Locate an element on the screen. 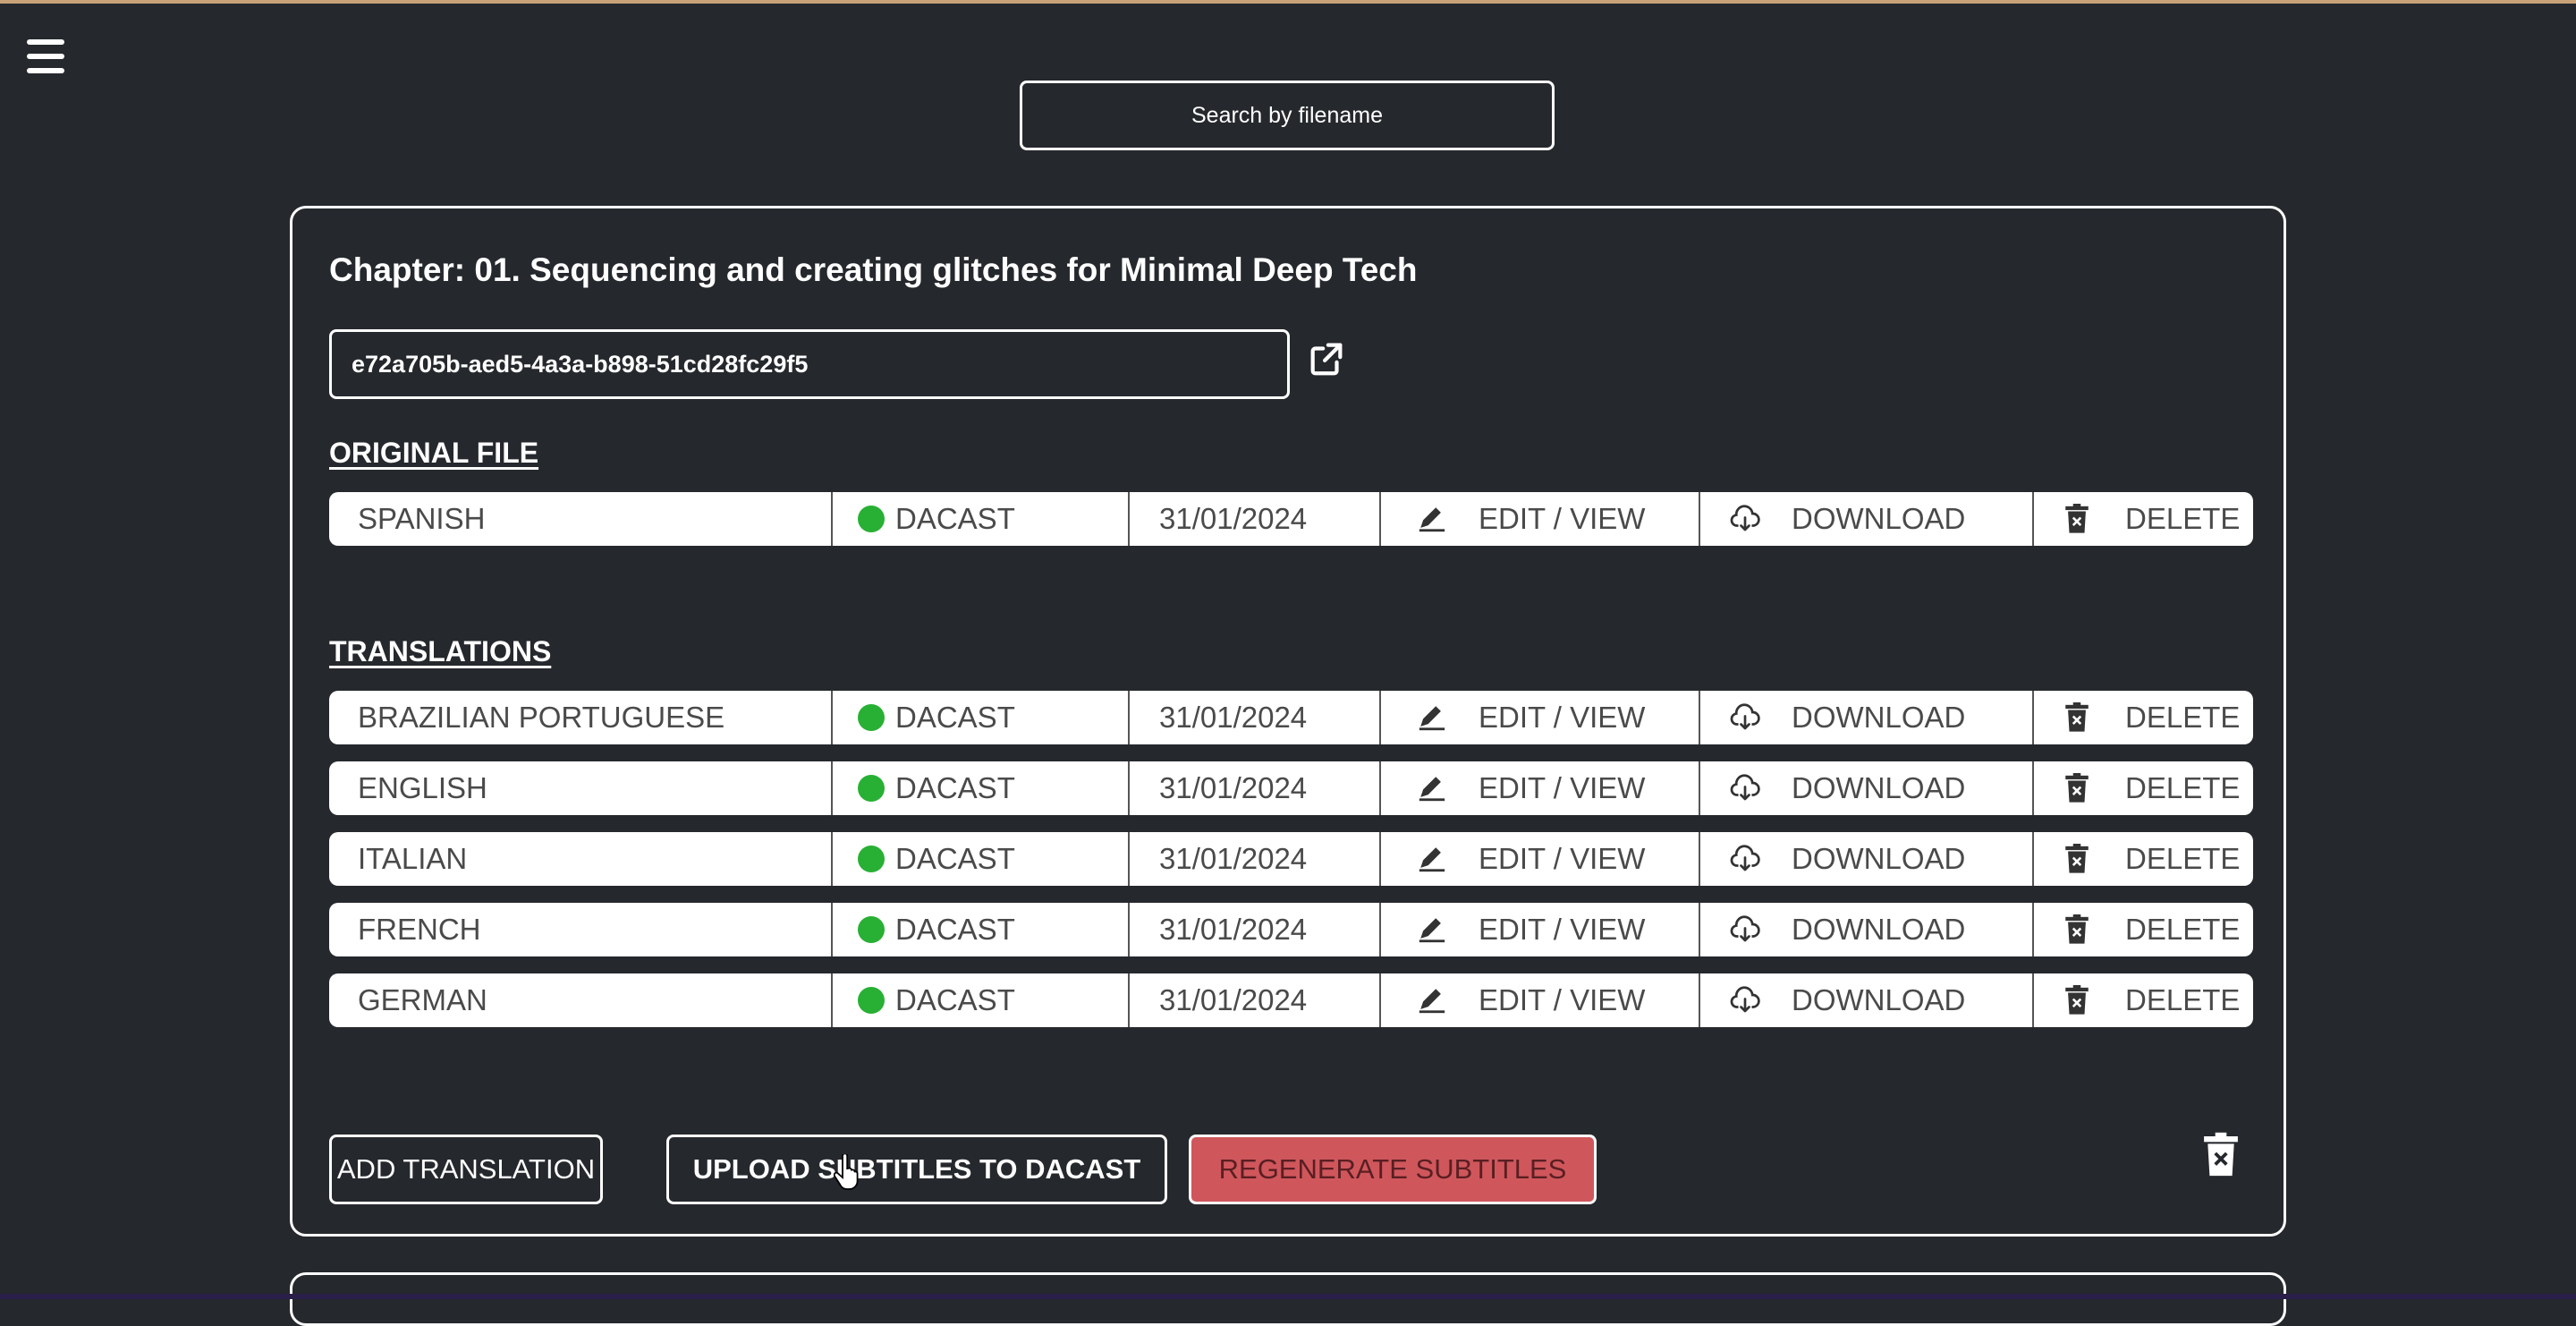  language-label: GERMAN is located at coordinates (422, 999).